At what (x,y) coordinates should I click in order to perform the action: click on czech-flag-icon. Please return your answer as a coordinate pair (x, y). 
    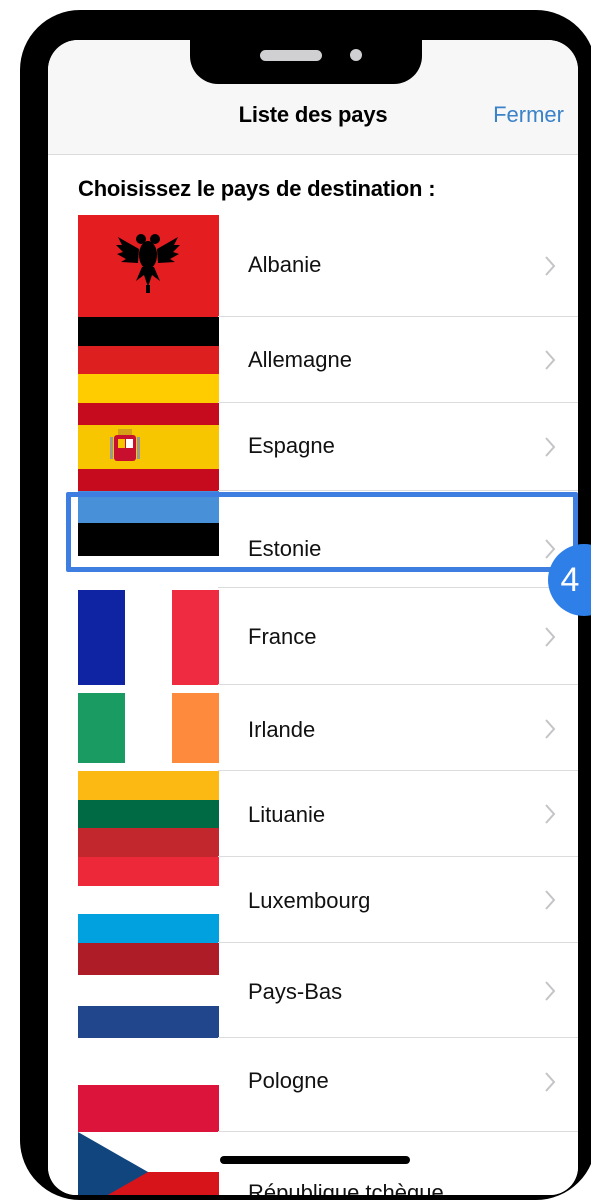
    Looking at the image, I should click on (148, 1163).